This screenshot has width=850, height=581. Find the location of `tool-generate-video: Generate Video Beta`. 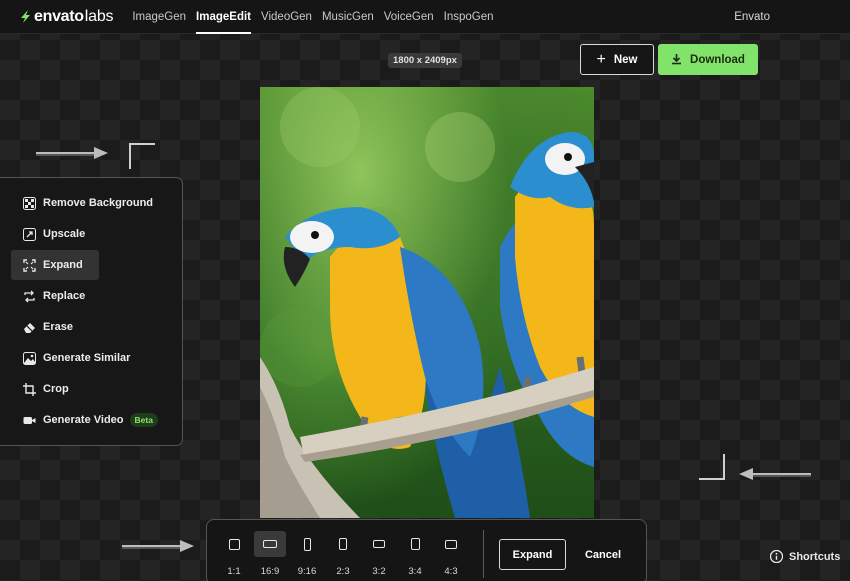

tool-generate-video: Generate Video Beta is located at coordinates (84, 420).